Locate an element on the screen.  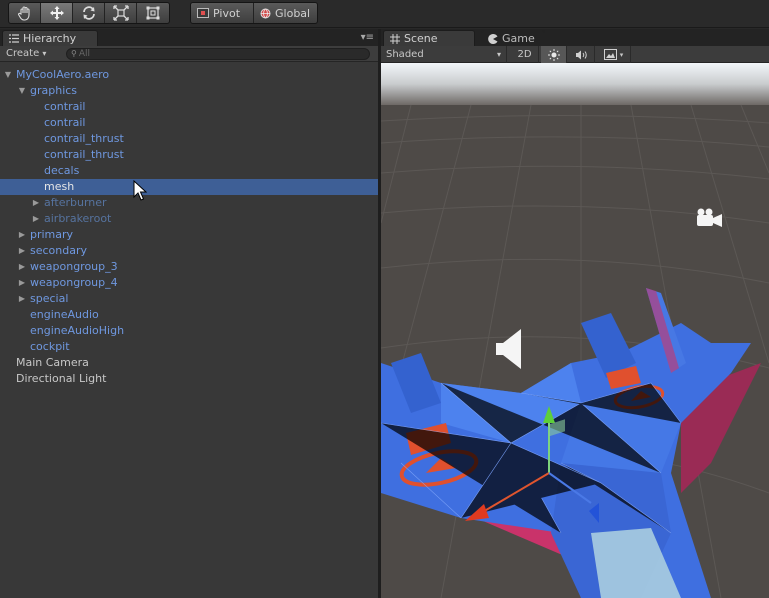
global-label: Global is located at coordinates (293, 13).